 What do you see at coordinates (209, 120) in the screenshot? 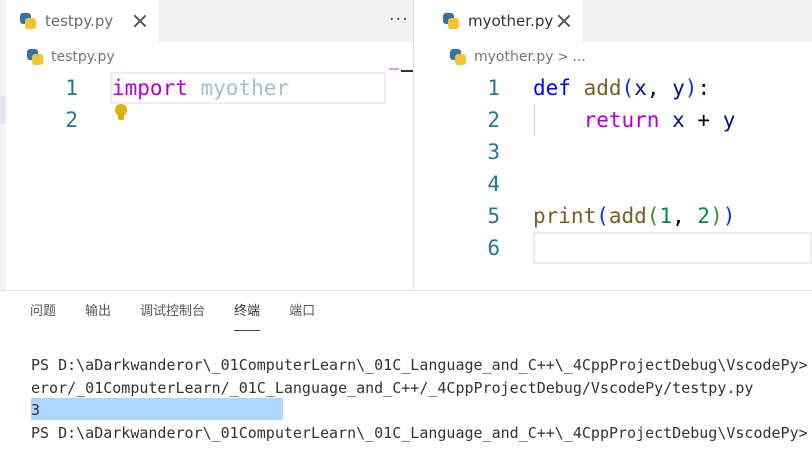
I see `code-line: 2` at bounding box center [209, 120].